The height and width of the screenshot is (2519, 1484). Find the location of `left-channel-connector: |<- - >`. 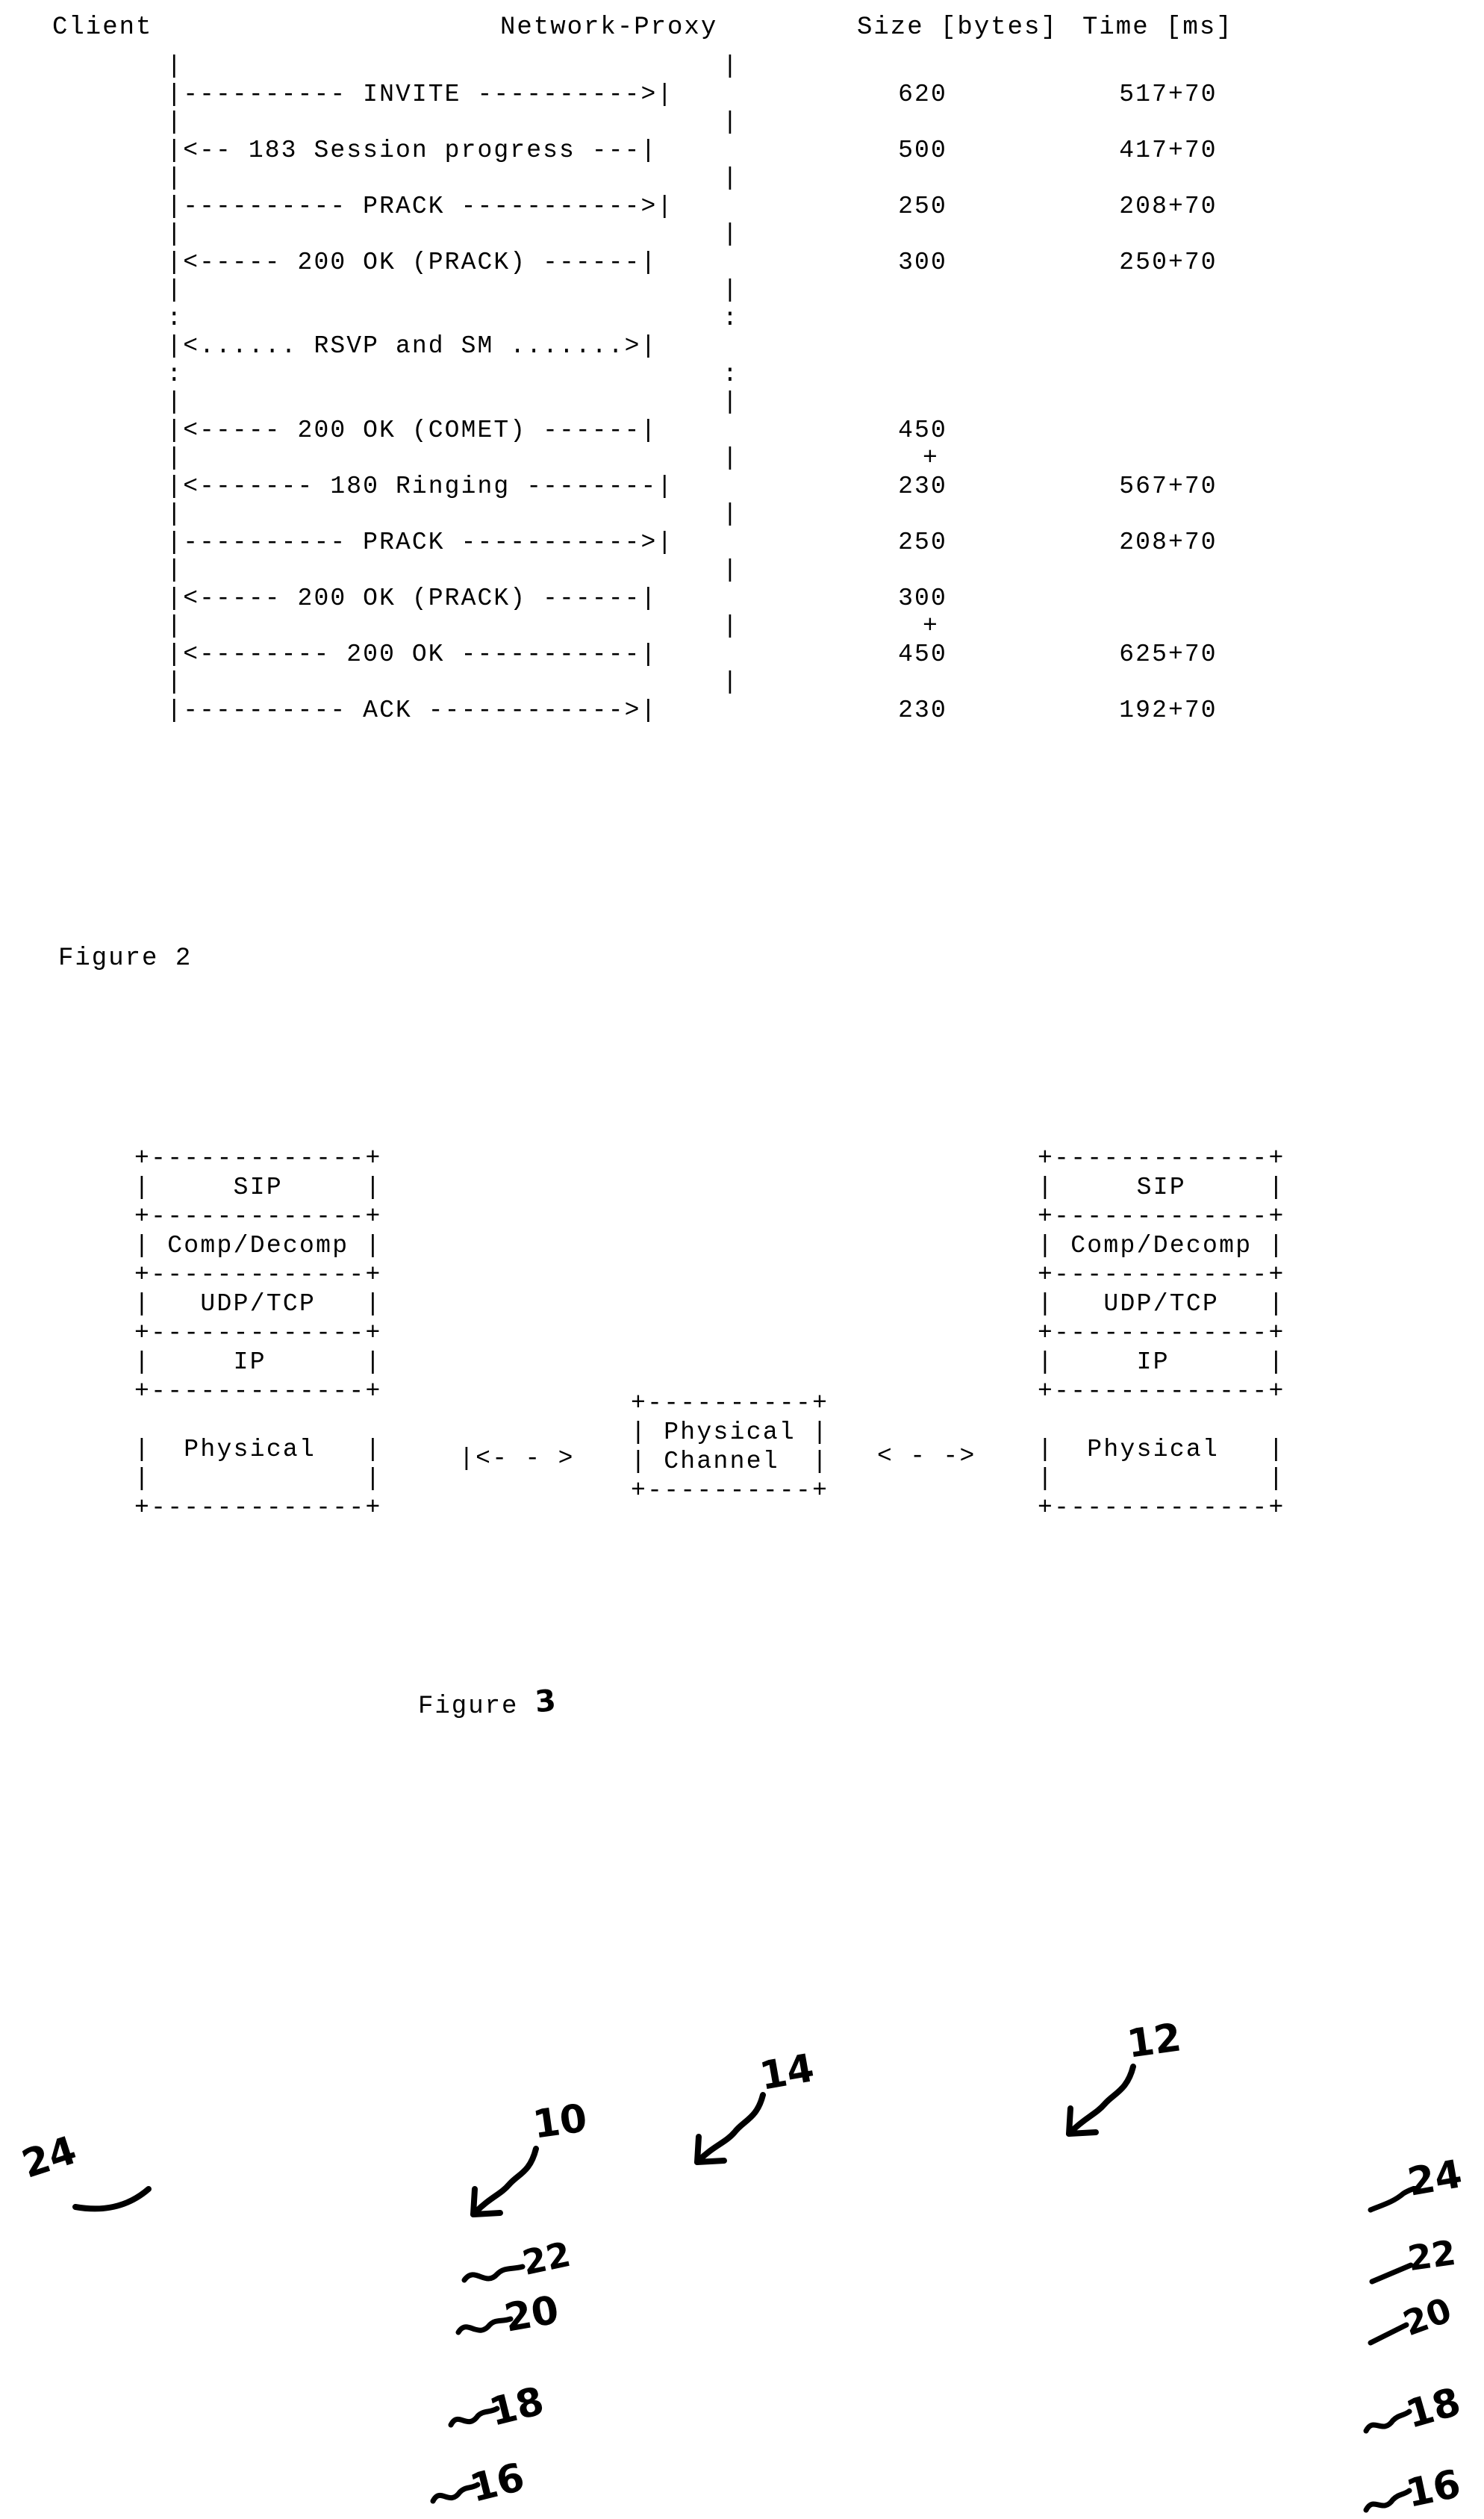

left-channel-connector: |<- - > is located at coordinates (517, 1458).